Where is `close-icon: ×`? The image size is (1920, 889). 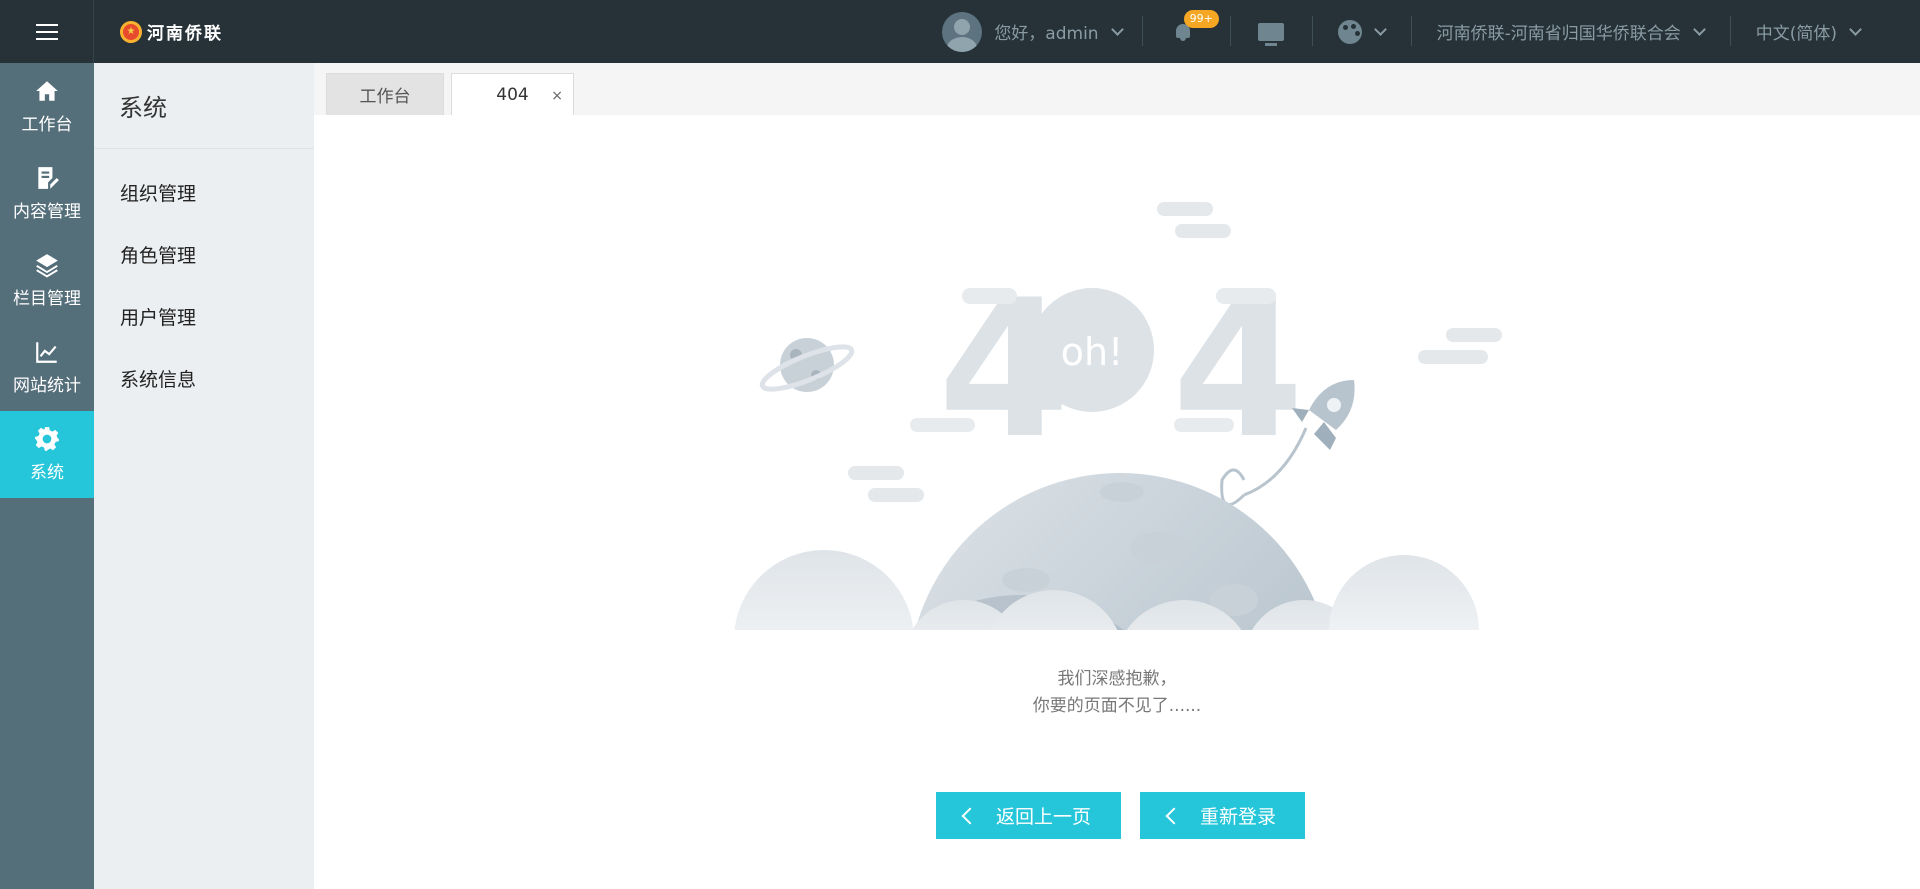
close-icon: × is located at coordinates (557, 96).